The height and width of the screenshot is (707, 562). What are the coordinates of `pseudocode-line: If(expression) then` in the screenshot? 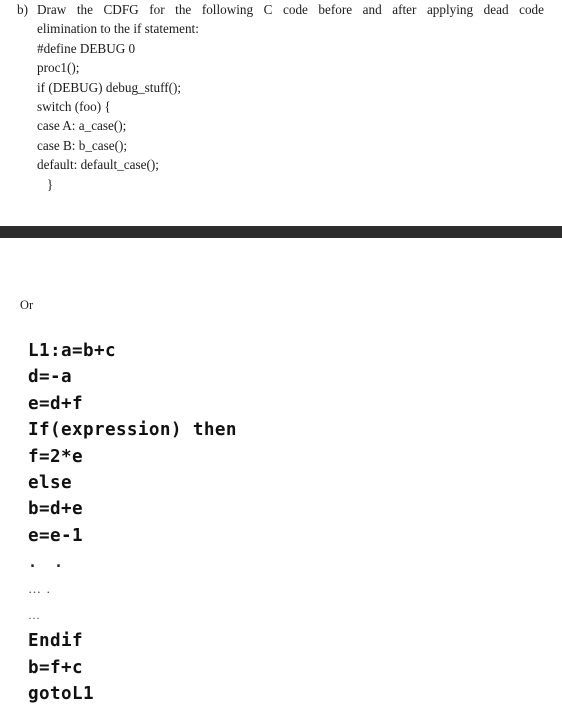 It's located at (132, 430).